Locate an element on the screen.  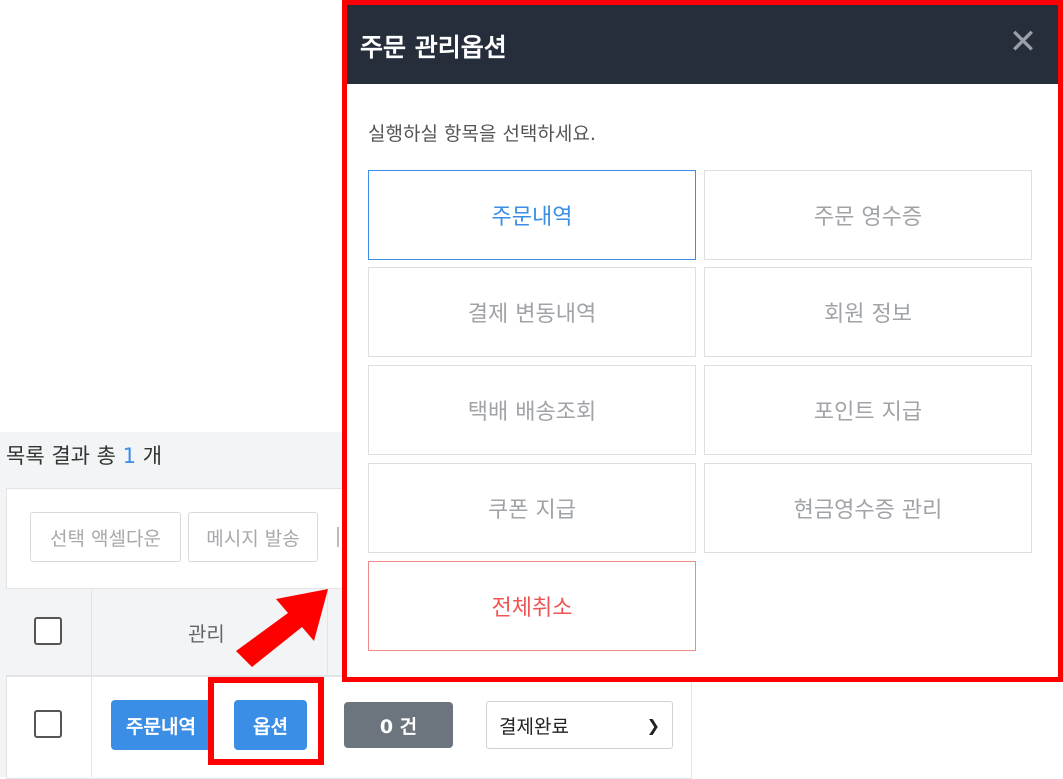
select-all-checkbox is located at coordinates (48, 631).